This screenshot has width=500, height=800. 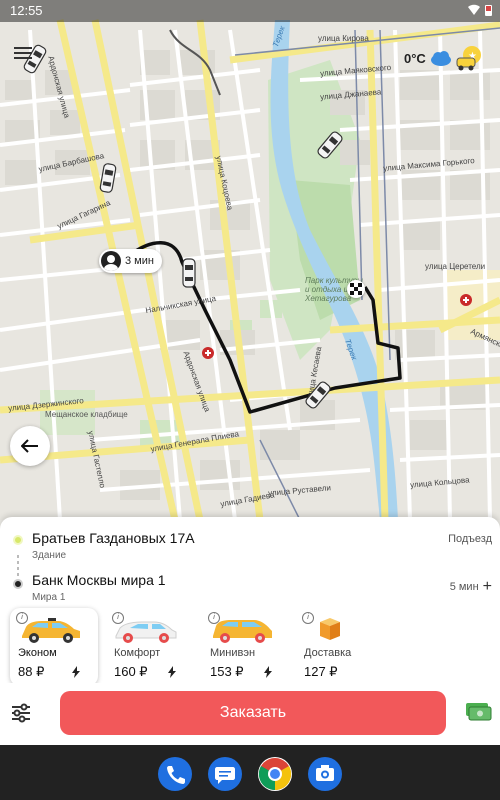 What do you see at coordinates (343, 38) in the screenshot?
I see `street-label: улица Кирова` at bounding box center [343, 38].